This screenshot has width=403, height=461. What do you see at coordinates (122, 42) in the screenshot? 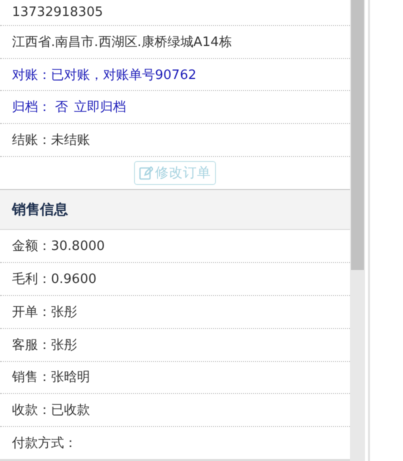
I see `info-text: 江西省.南昌市.西湖区.康桥绿城A14栋` at bounding box center [122, 42].